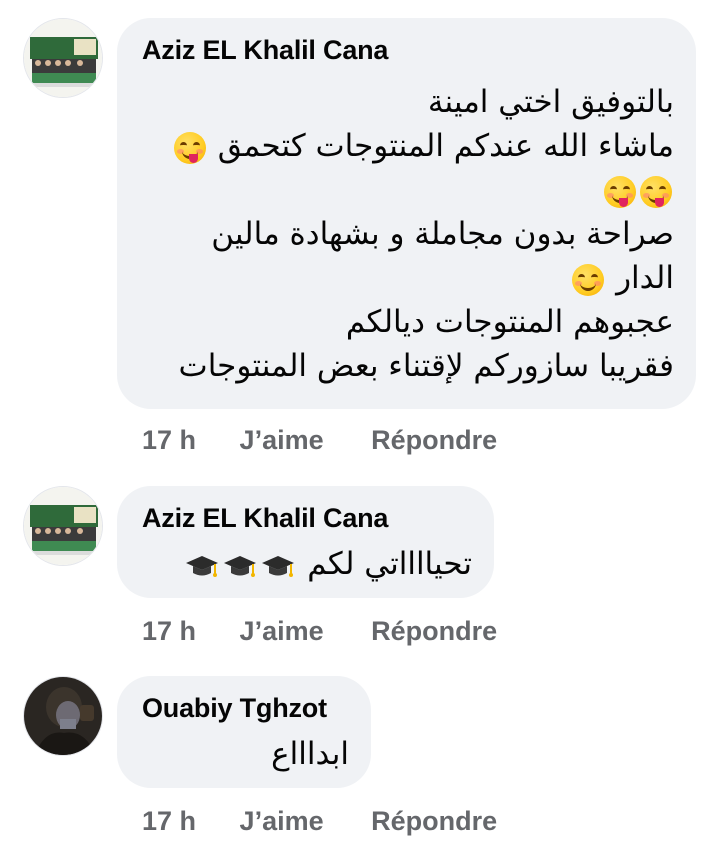  I want to click on comment-line-with-emoji: الدار, so click(423, 278).